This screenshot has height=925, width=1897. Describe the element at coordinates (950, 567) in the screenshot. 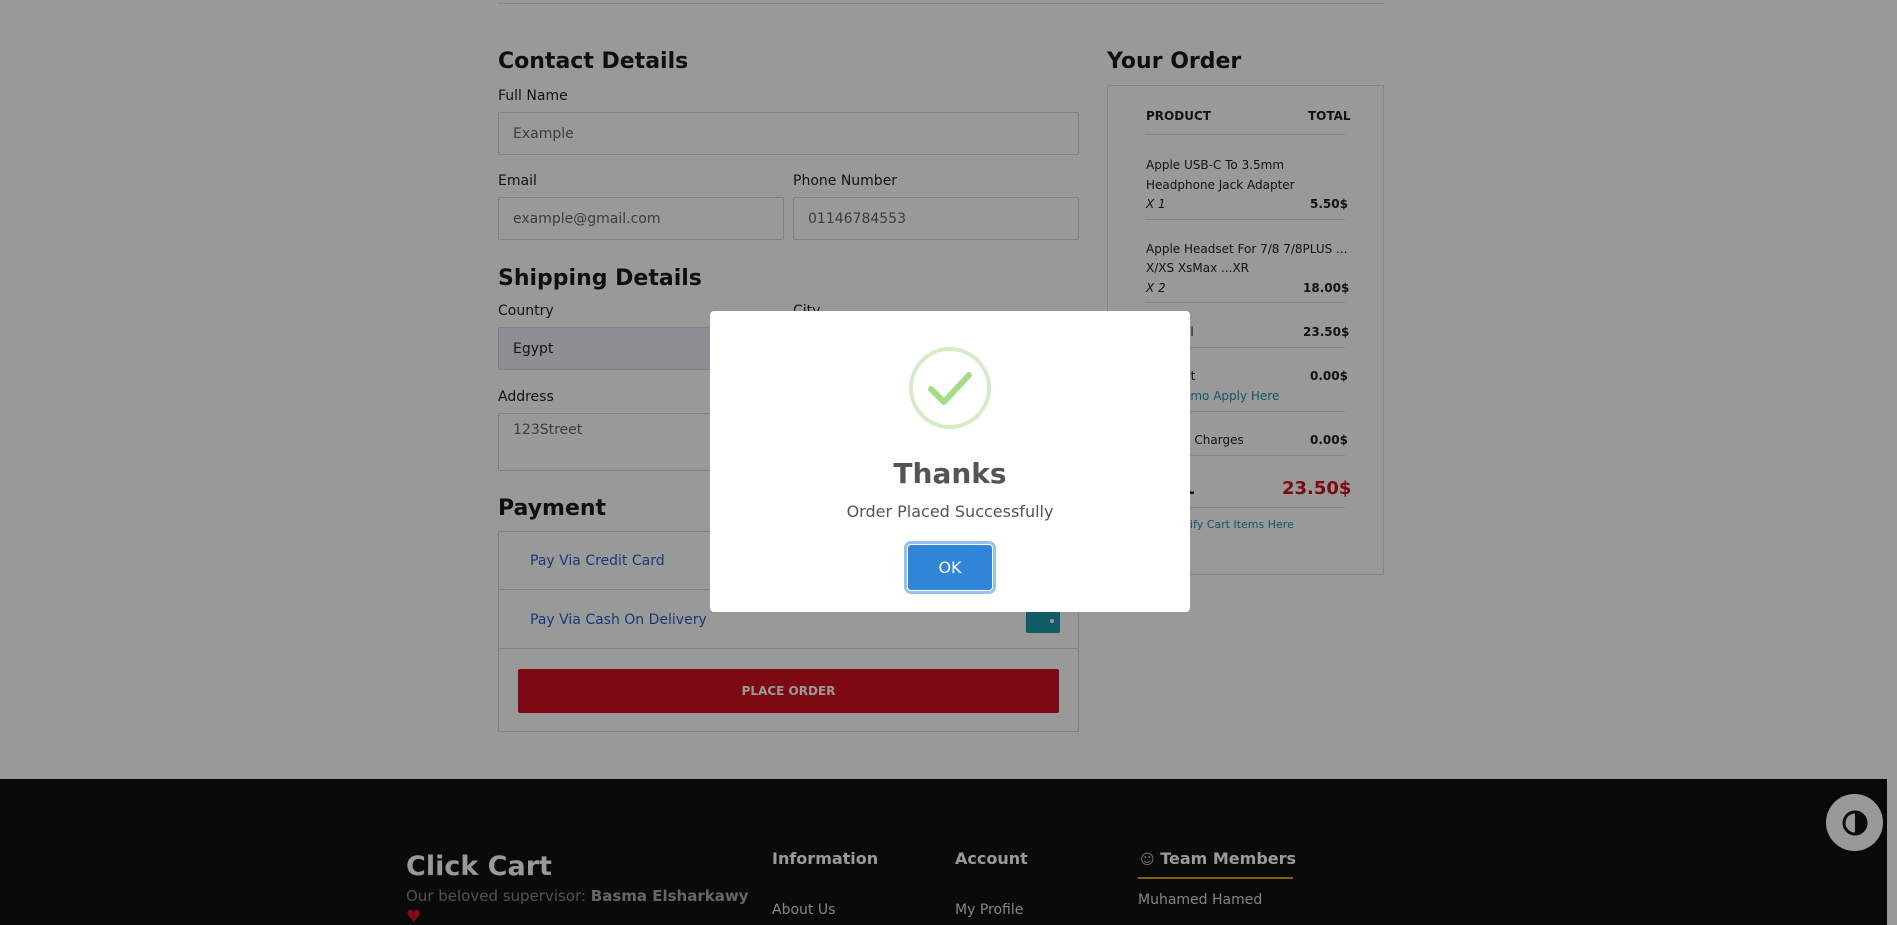

I see `ok-button: OK` at that location.